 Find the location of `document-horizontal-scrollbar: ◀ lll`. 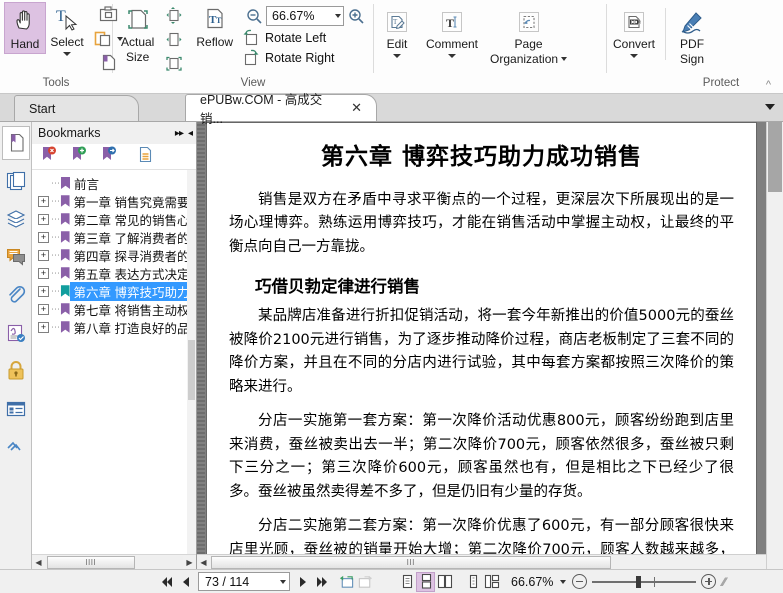

document-horizontal-scrollbar: ◀ lll is located at coordinates (481, 561).